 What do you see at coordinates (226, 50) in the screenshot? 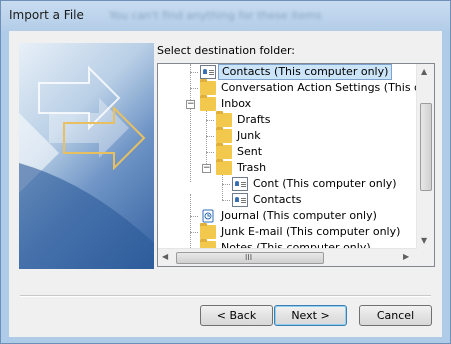
I see `destination-folder-label: Select destination folder:` at bounding box center [226, 50].